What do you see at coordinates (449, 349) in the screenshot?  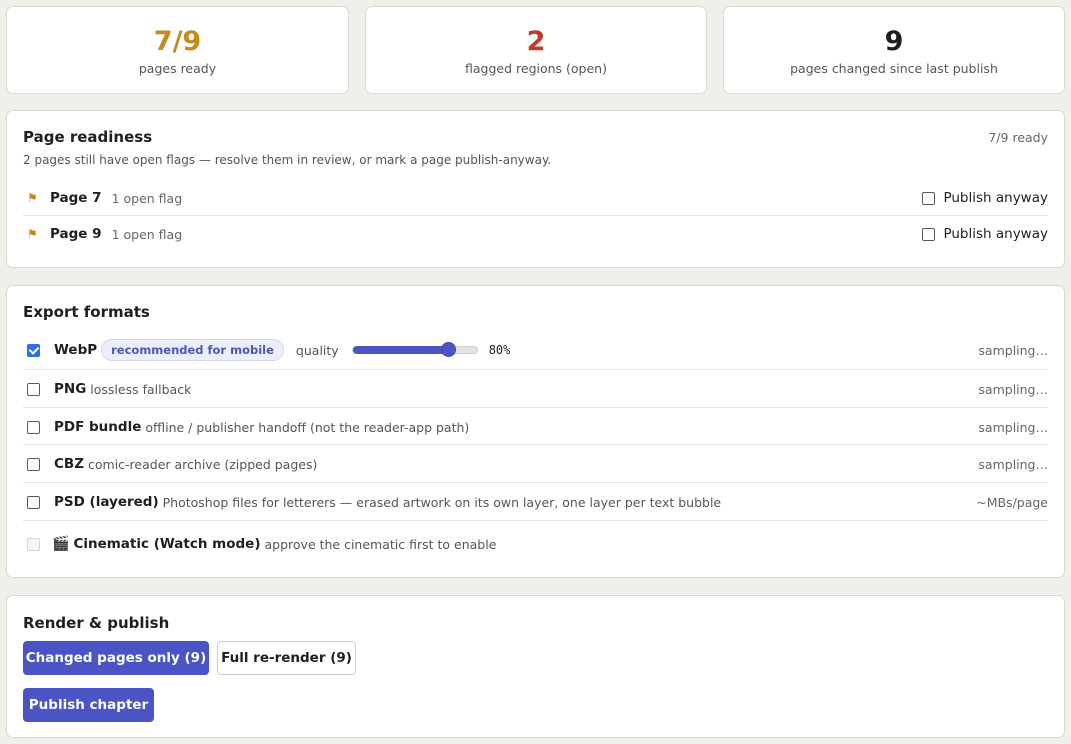 I see `quality-slider-thumb` at bounding box center [449, 349].